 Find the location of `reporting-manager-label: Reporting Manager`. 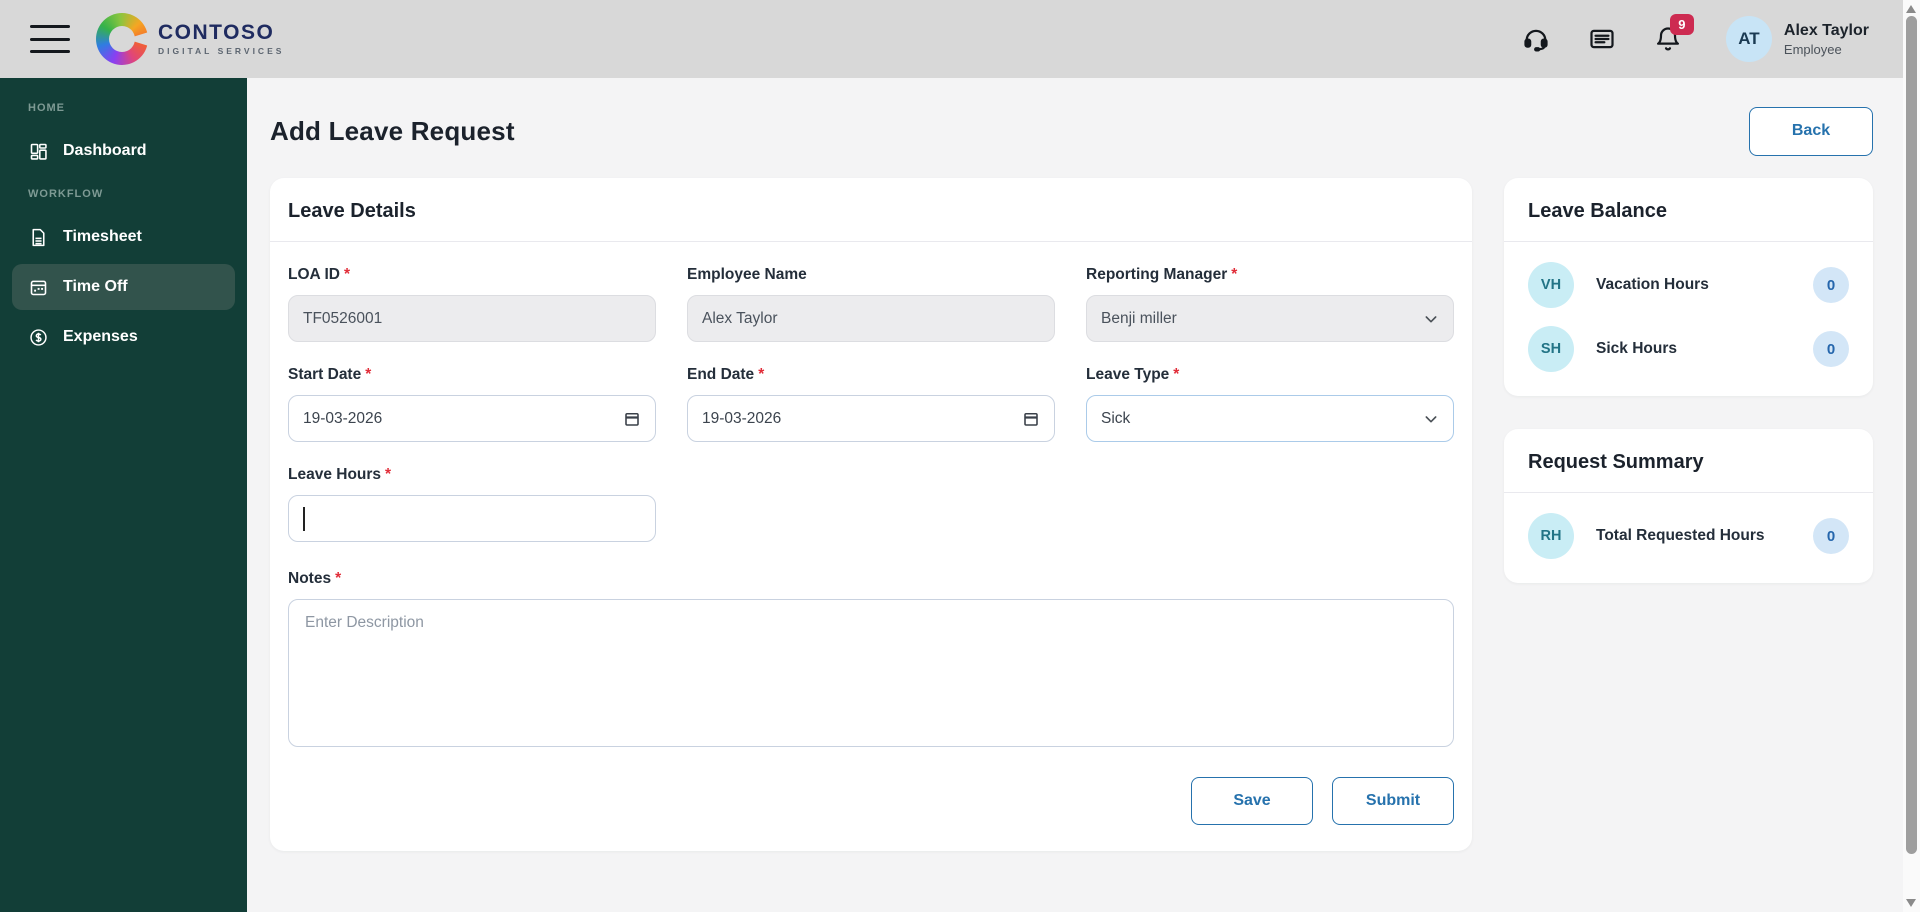

reporting-manager-label: Reporting Manager is located at coordinates (1157, 274).